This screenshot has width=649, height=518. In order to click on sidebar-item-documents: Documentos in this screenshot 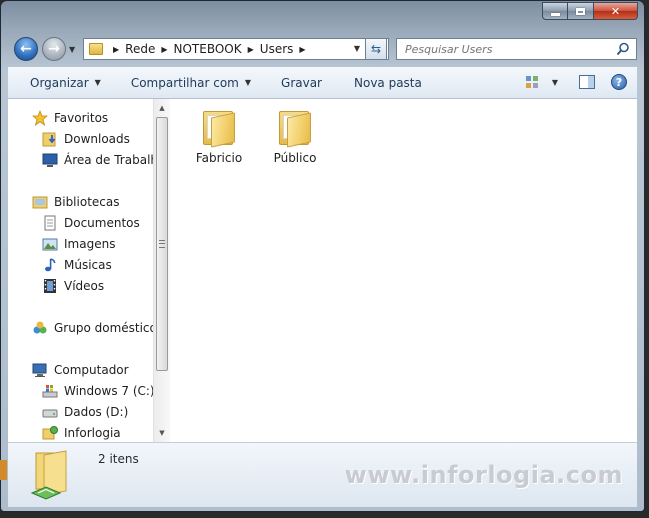, I will do `click(91, 223)`.